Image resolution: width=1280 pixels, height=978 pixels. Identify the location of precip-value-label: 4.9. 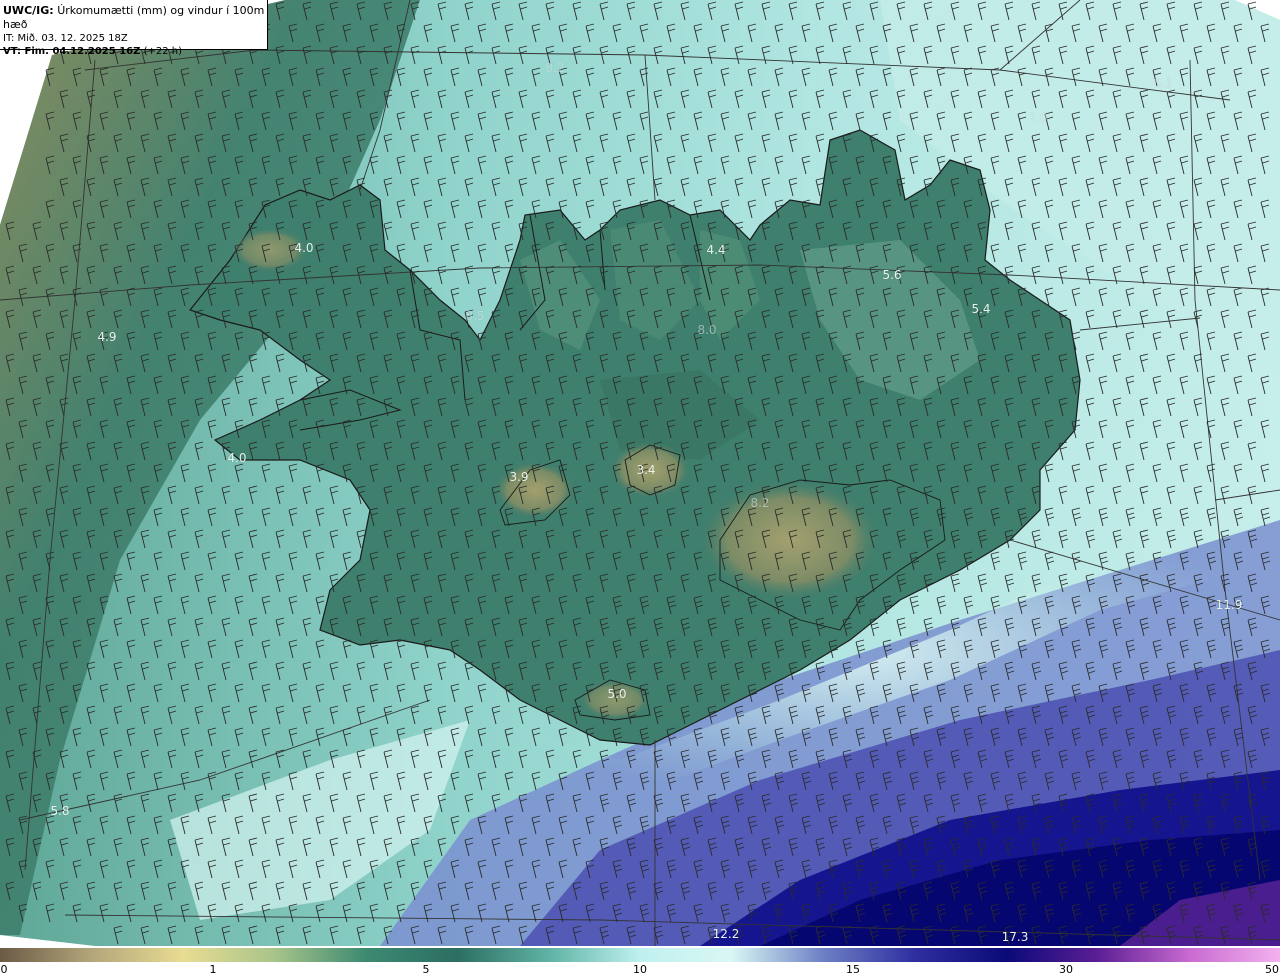
(107, 337).